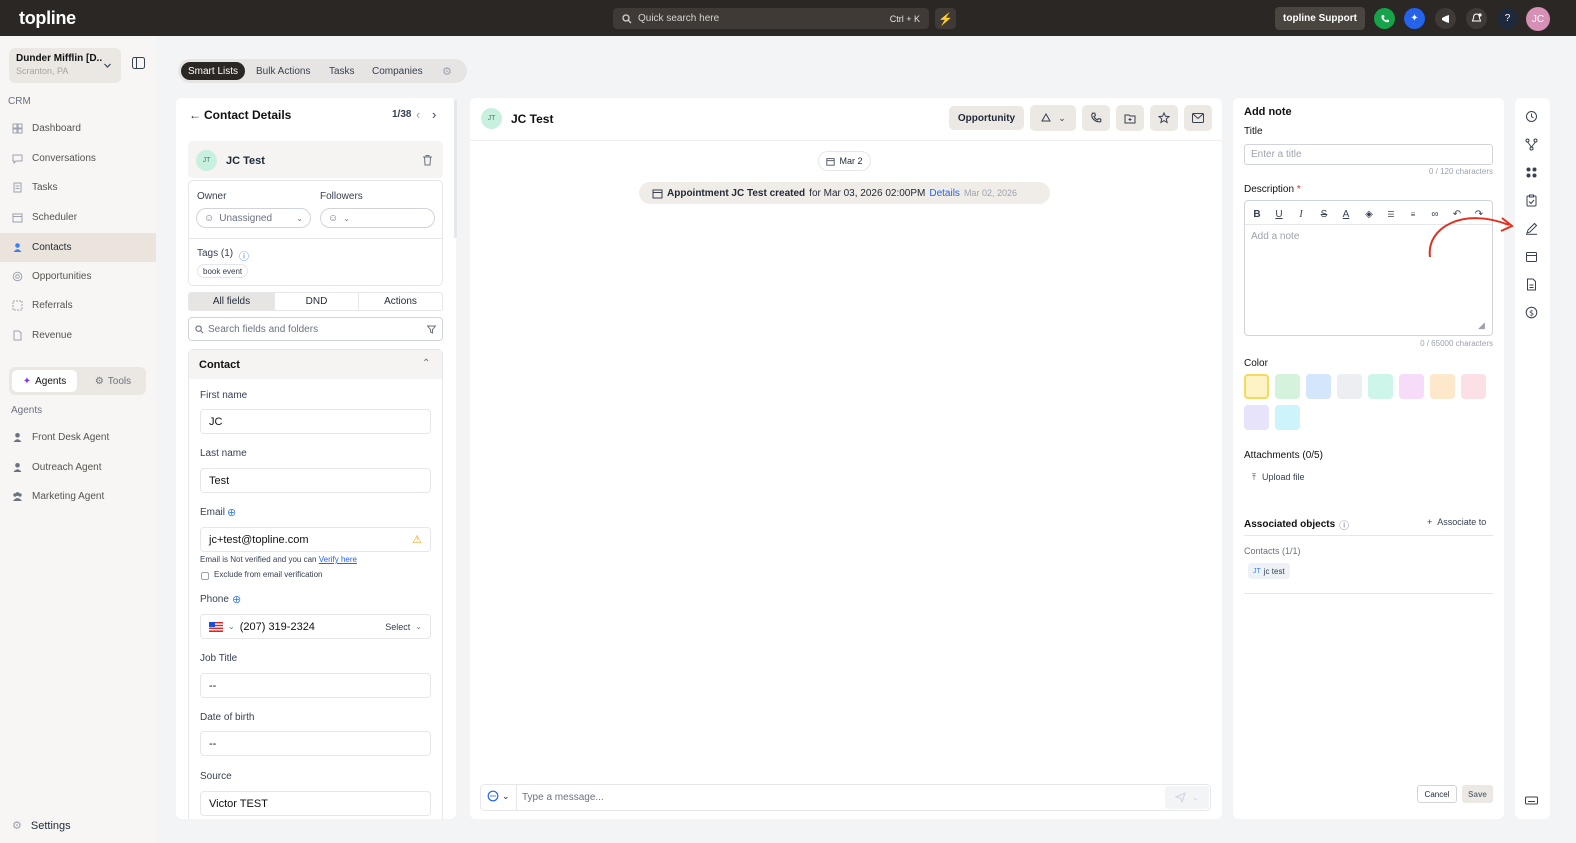 The image size is (1576, 843). Describe the element at coordinates (944, 193) in the screenshot. I see `event-details-link: Details` at that location.